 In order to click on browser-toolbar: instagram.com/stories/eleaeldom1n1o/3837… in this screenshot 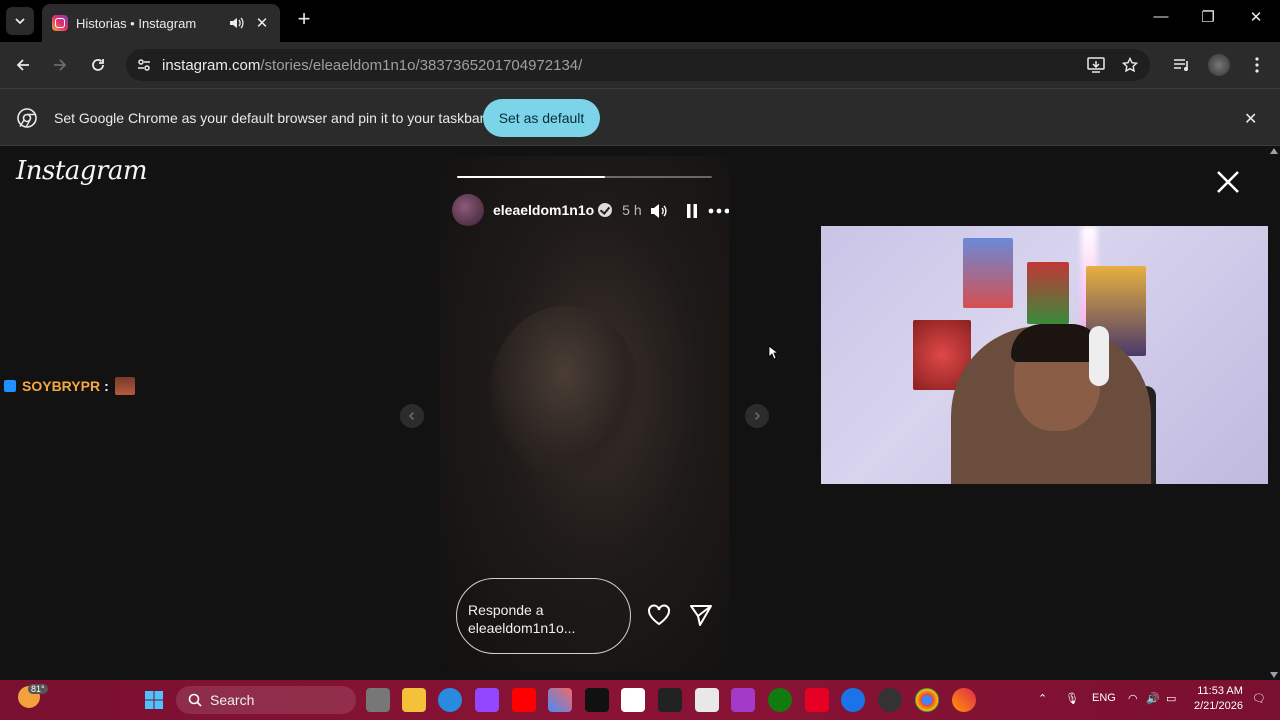, I will do `click(640, 65)`.